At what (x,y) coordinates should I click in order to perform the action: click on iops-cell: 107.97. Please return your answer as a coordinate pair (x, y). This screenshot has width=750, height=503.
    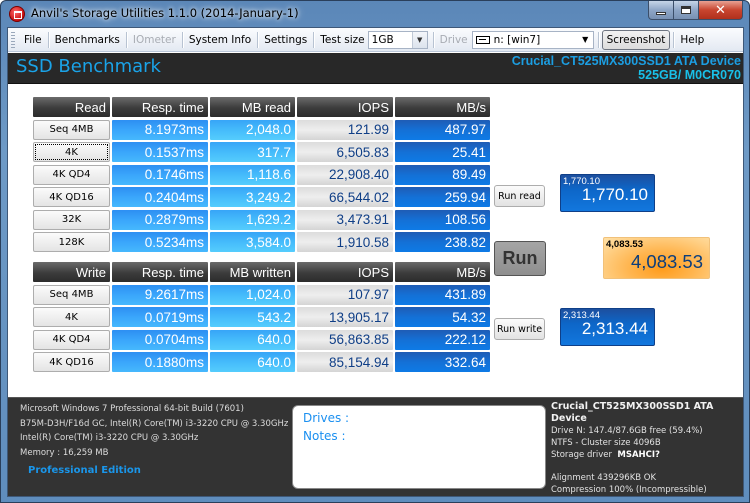
    Looking at the image, I should click on (345, 294).